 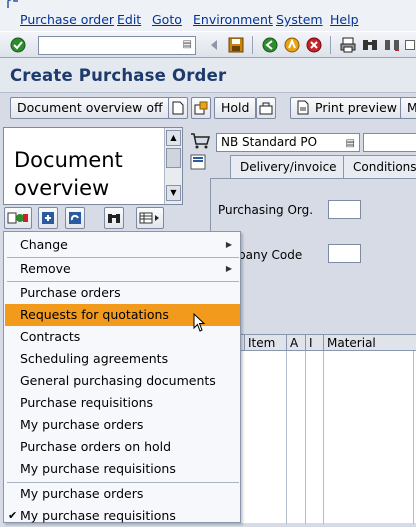 What do you see at coordinates (93, 218) in the screenshot?
I see `document-overview-toolbar` at bounding box center [93, 218].